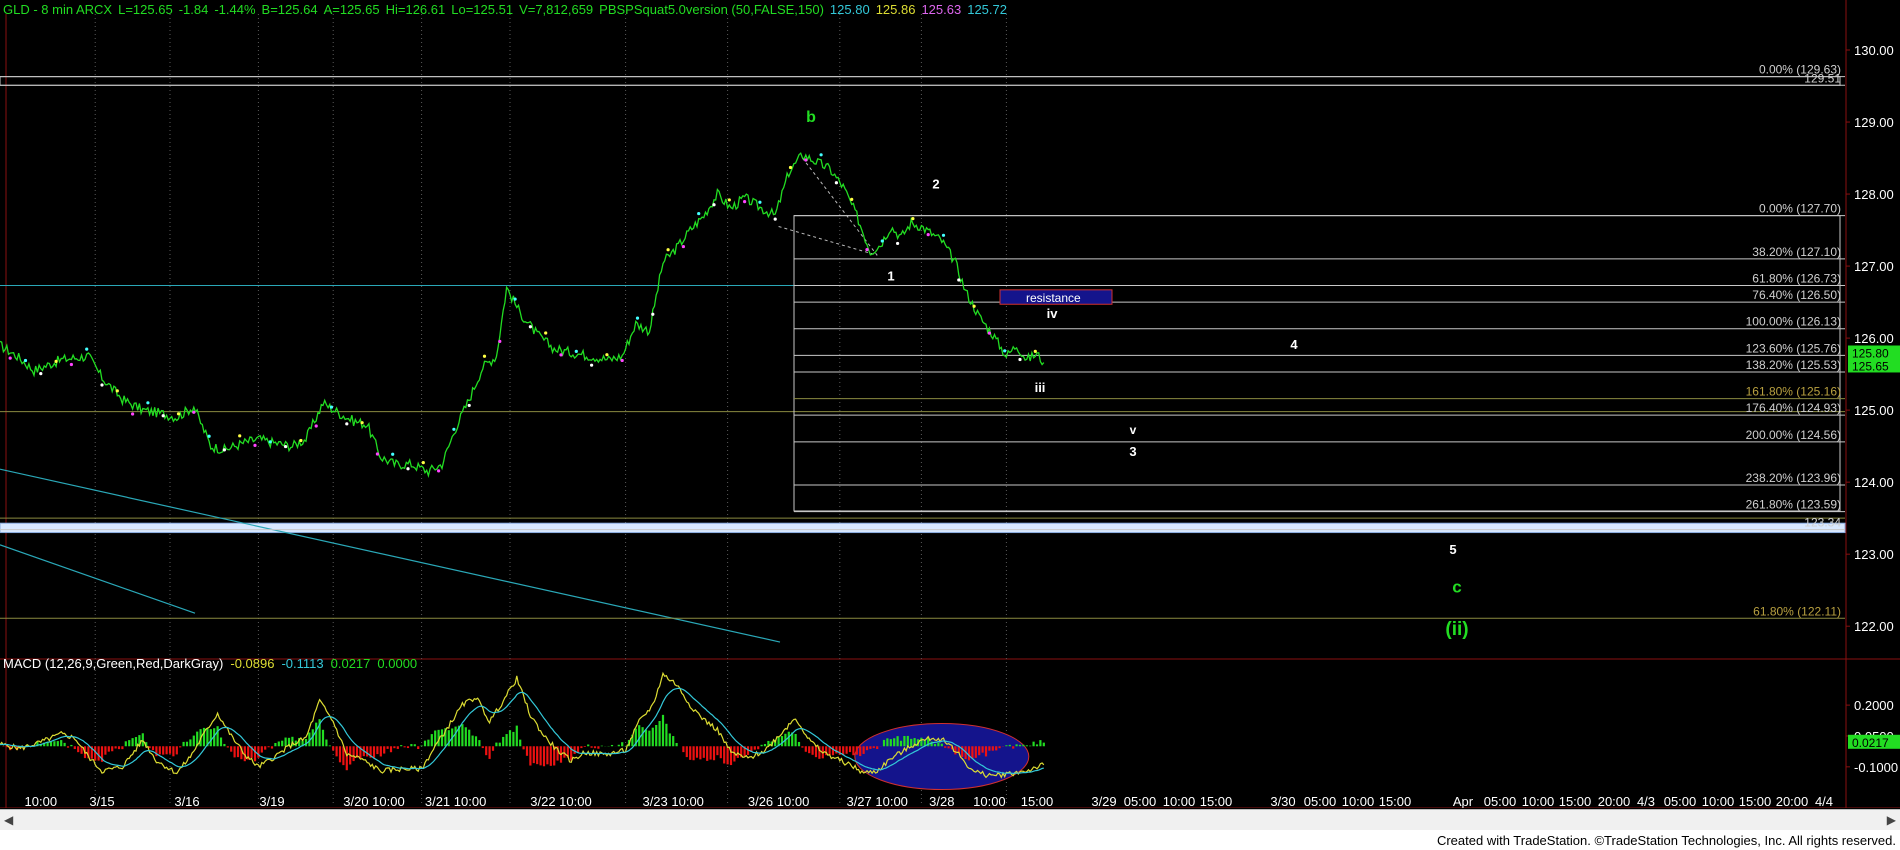 The width and height of the screenshot is (1900, 850). I want to click on wave-label: v, so click(1133, 430).